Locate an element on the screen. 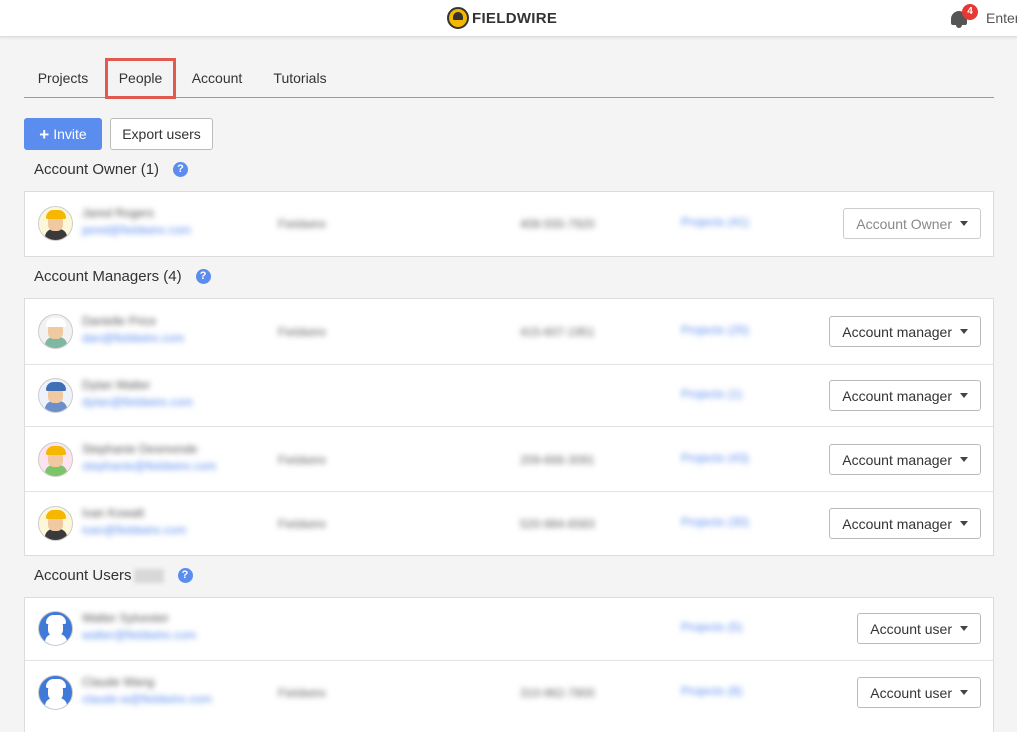 The width and height of the screenshot is (1017, 732). section-title-managers: Account Managers (4) ? is located at coordinates (122, 276).